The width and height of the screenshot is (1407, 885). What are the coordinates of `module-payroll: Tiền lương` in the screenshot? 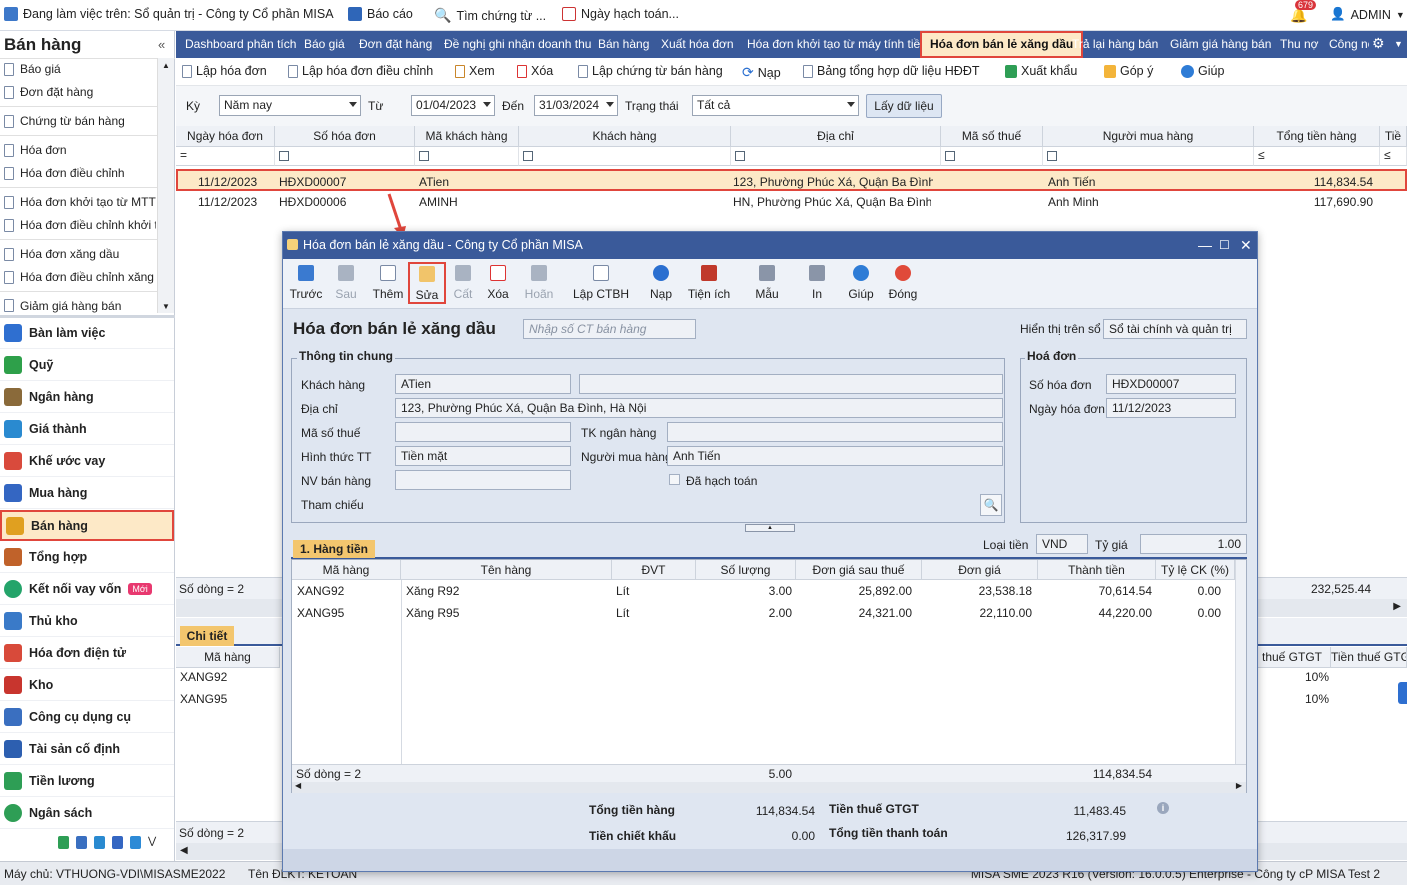 It's located at (87, 781).